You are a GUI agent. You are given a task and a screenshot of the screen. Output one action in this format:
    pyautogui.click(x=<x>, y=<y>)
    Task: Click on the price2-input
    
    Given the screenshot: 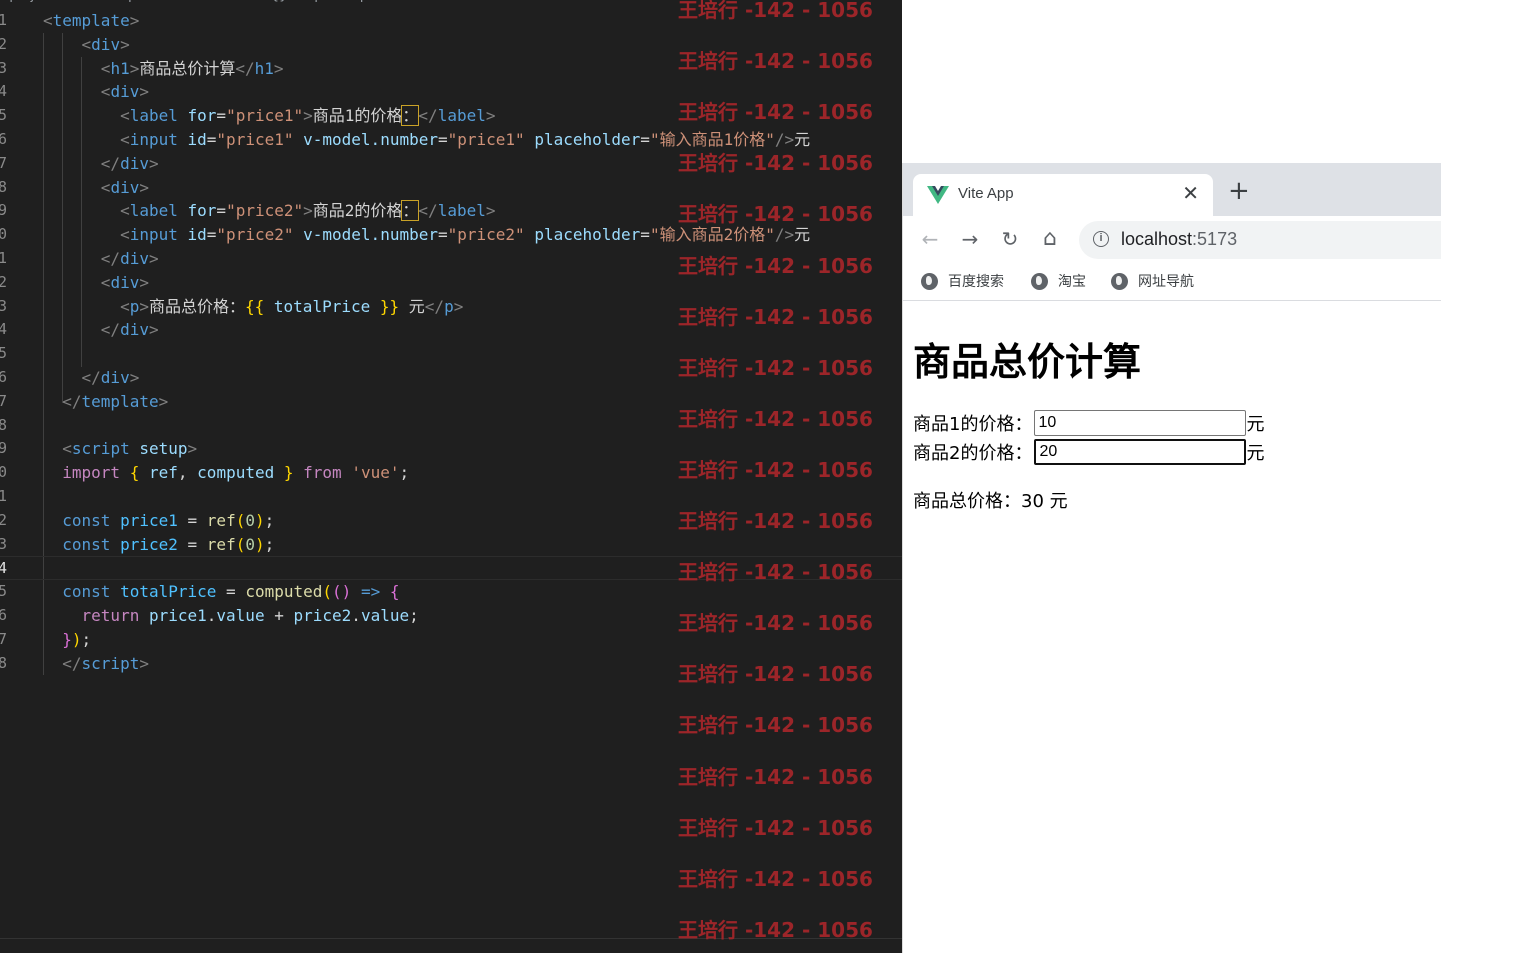 What is the action you would take?
    pyautogui.click(x=1140, y=452)
    